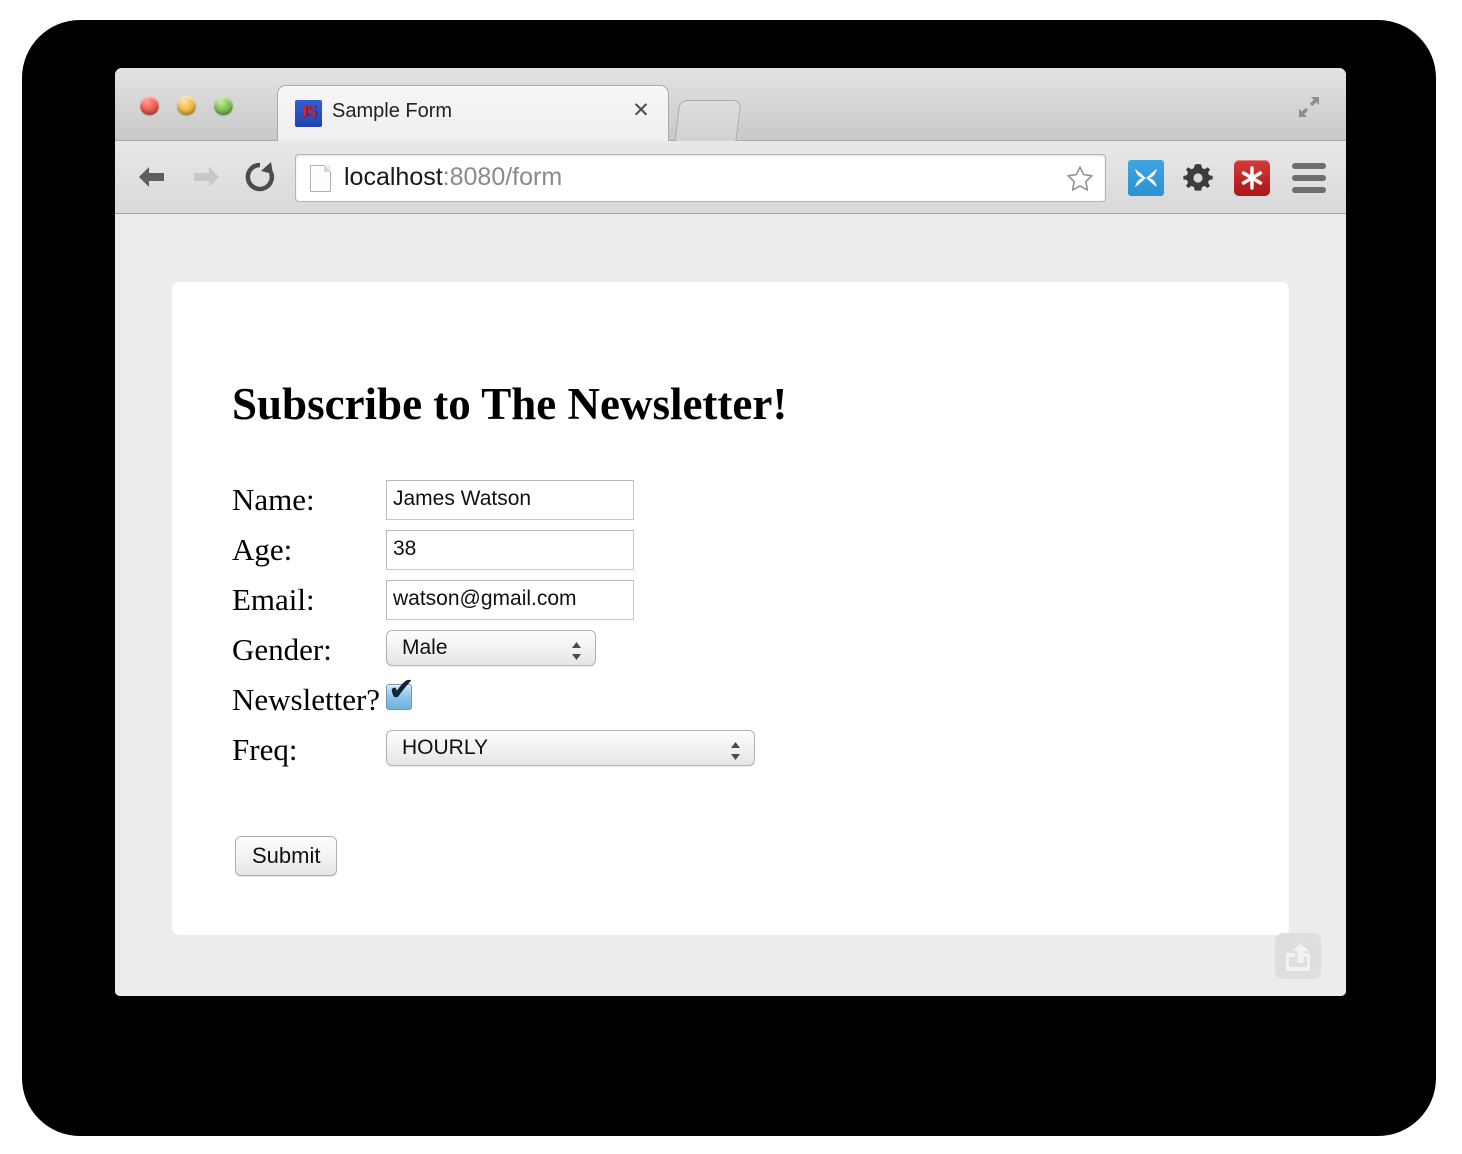 The width and height of the screenshot is (1462, 1154). Describe the element at coordinates (473, 113) in the screenshot. I see `browser-tab: JS Sample Form ✕` at that location.